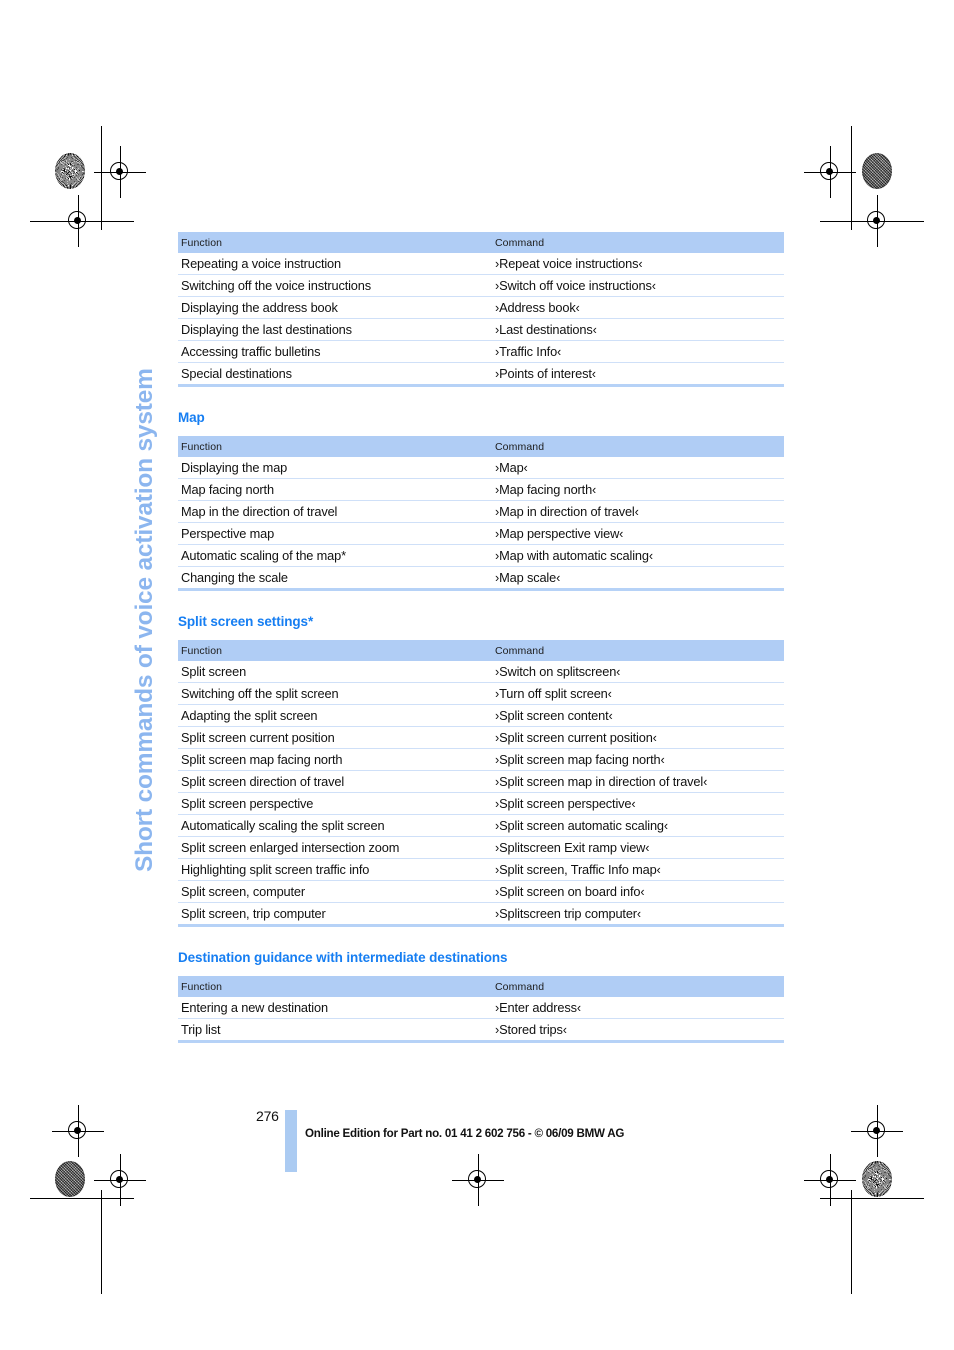  I want to click on cell-function: Switching off the voice instructions, so click(335, 285).